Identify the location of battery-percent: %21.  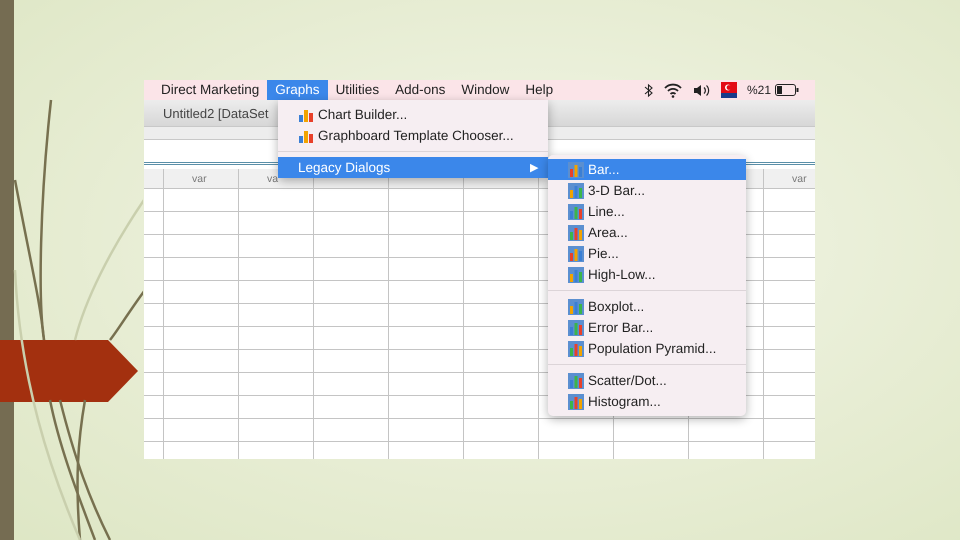
(758, 90).